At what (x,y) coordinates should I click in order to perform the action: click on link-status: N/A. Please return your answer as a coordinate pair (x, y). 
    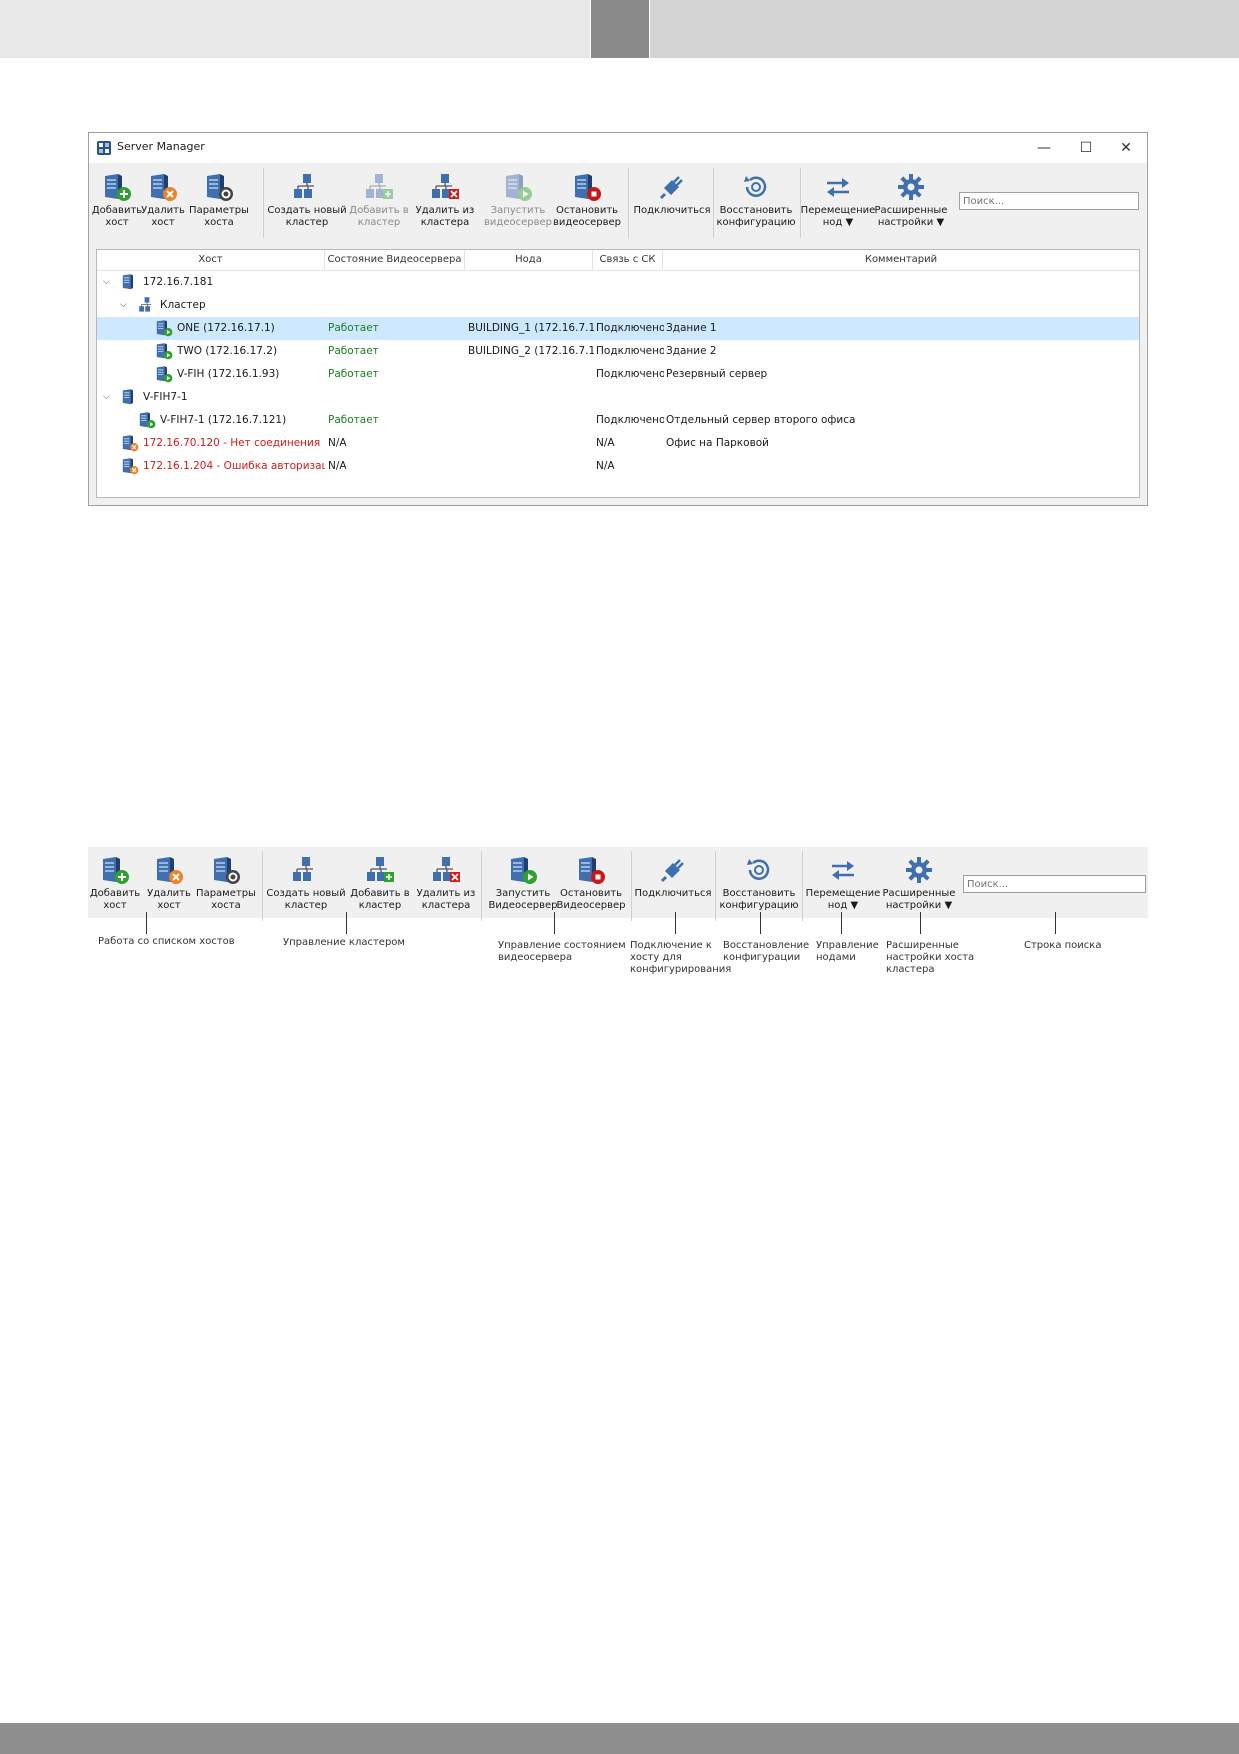
    Looking at the image, I should click on (605, 443).